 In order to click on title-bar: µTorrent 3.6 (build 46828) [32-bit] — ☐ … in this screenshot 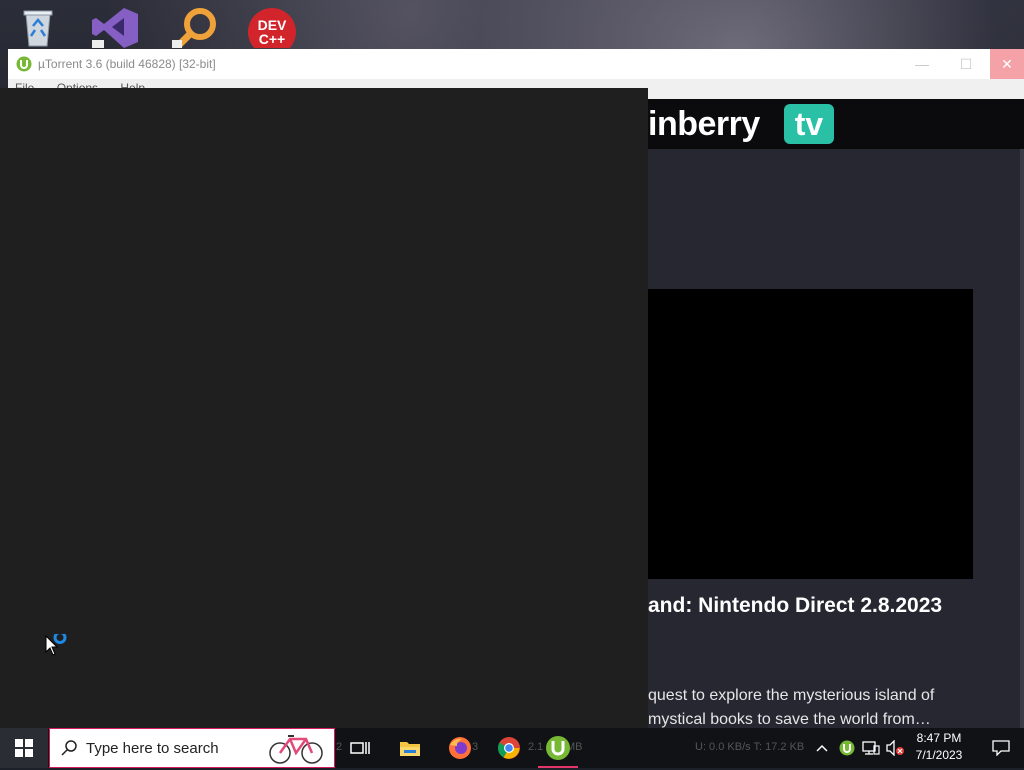, I will do `click(516, 64)`.